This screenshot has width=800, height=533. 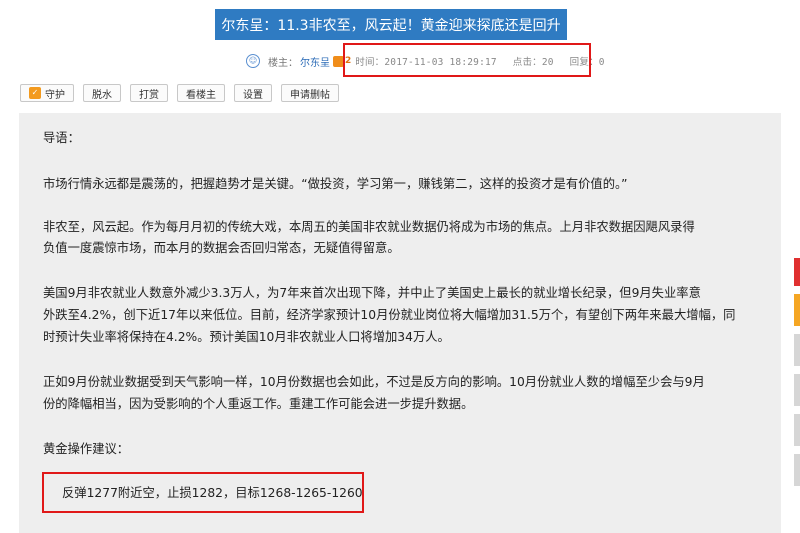 I want to click on guard-label: 守护, so click(x=55, y=95).